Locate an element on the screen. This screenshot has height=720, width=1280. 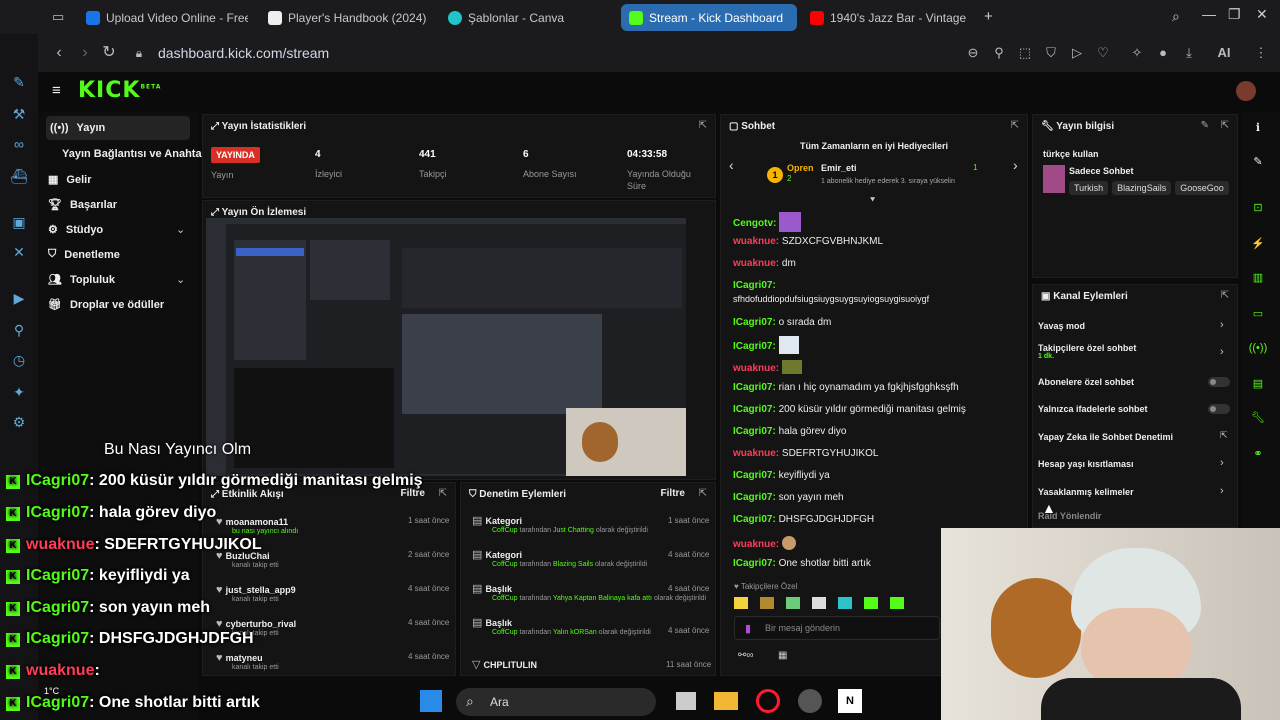
pin-indicator-icon: ⯆ is located at coordinates (872, 200).